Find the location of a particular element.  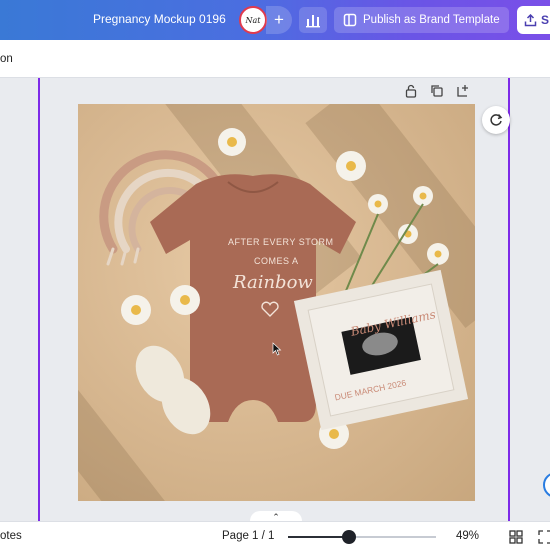

insights-button is located at coordinates (313, 20).